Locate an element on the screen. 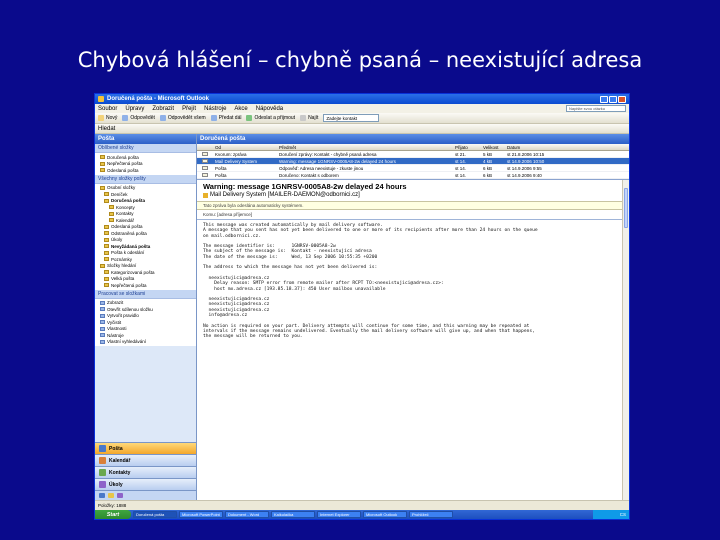 The height and width of the screenshot is (540, 720). reply-all-icon is located at coordinates (162, 118).